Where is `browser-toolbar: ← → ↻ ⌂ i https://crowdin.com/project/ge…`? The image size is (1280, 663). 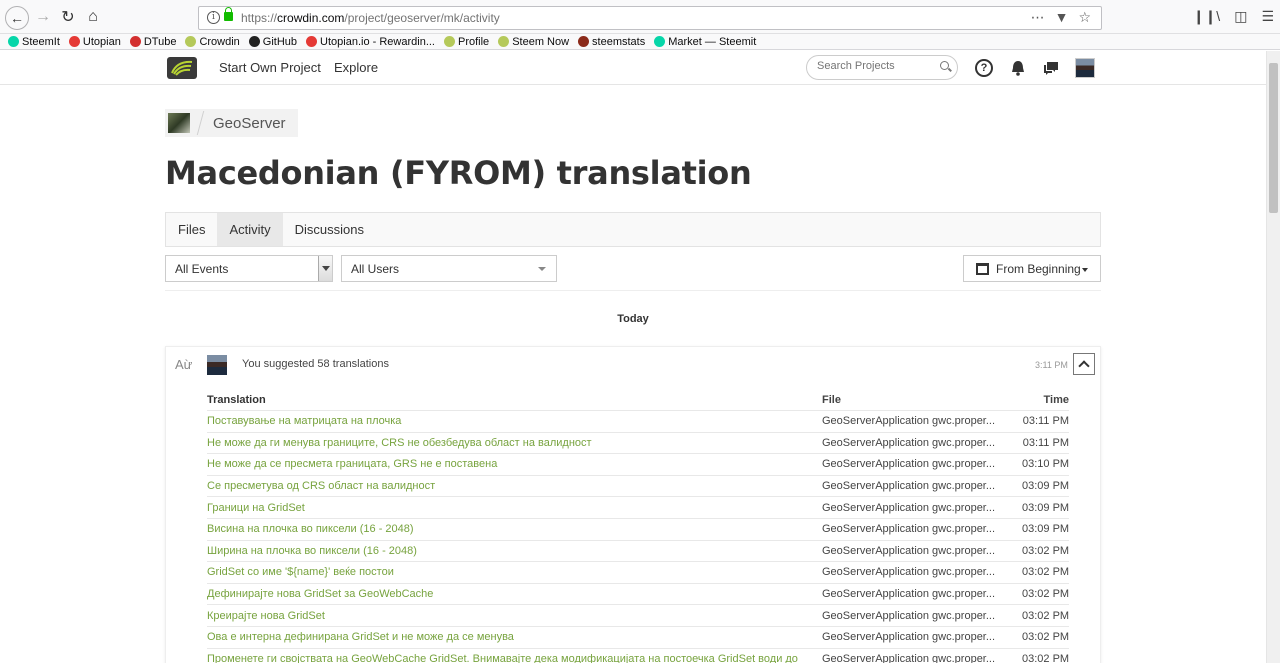
browser-toolbar: ← → ↻ ⌂ i https://crowdin.com/project/ge… is located at coordinates (640, 17).